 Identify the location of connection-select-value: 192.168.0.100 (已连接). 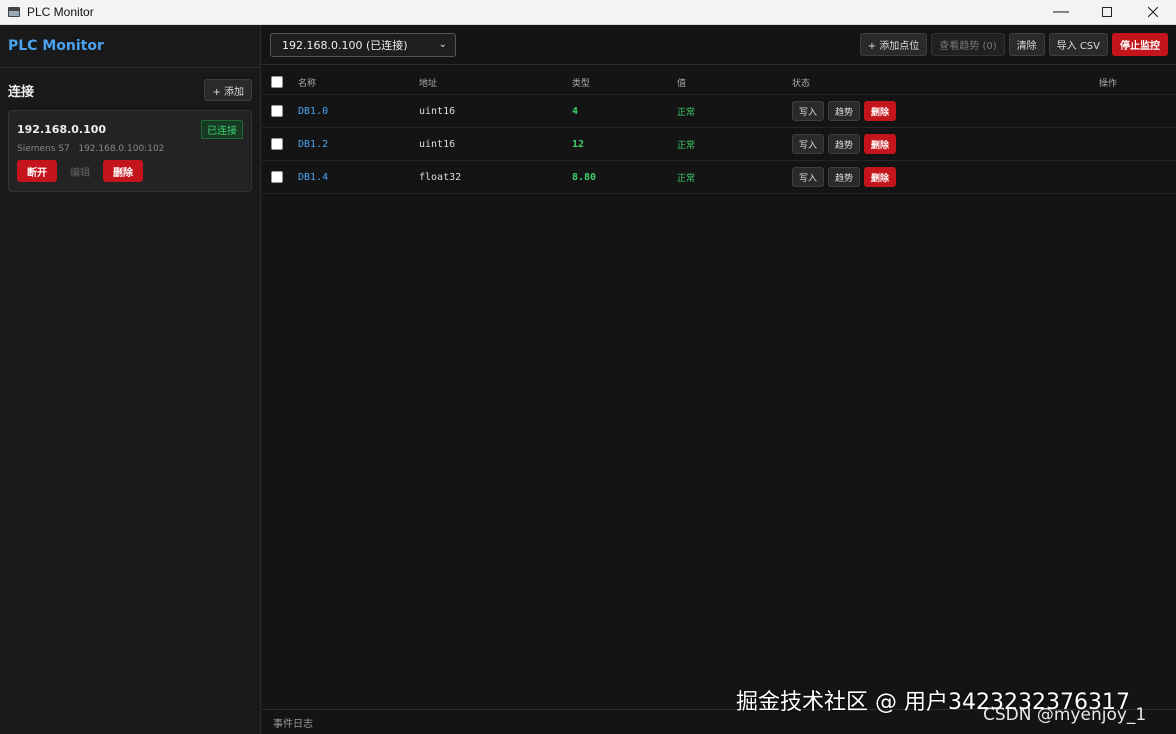
(345, 45).